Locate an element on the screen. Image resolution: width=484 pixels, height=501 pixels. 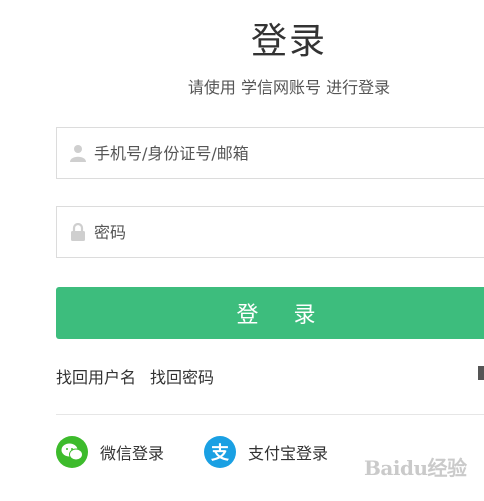
login-button: 登 录 is located at coordinates (270, 313).